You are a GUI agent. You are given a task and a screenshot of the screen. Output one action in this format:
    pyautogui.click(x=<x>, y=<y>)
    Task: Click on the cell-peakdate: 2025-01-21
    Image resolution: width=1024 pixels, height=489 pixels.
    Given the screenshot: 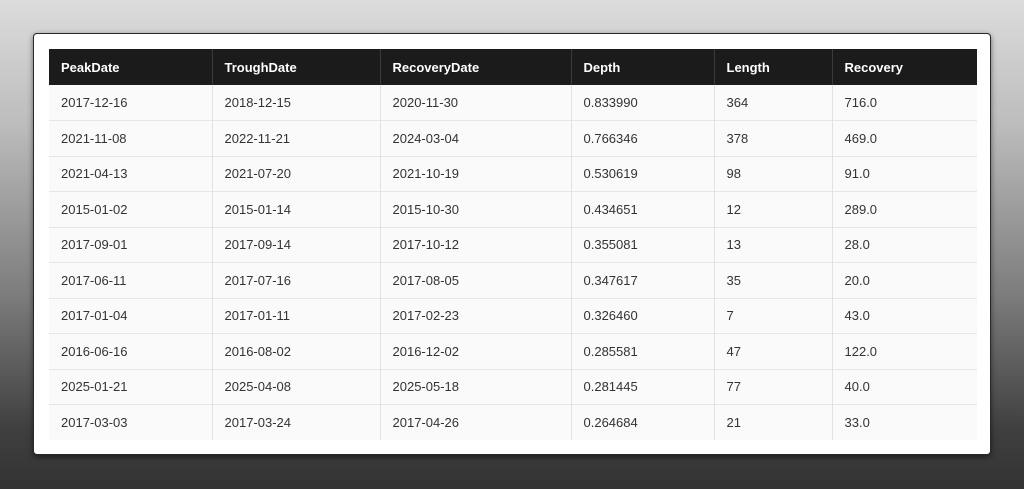 What is the action you would take?
    pyautogui.click(x=131, y=386)
    